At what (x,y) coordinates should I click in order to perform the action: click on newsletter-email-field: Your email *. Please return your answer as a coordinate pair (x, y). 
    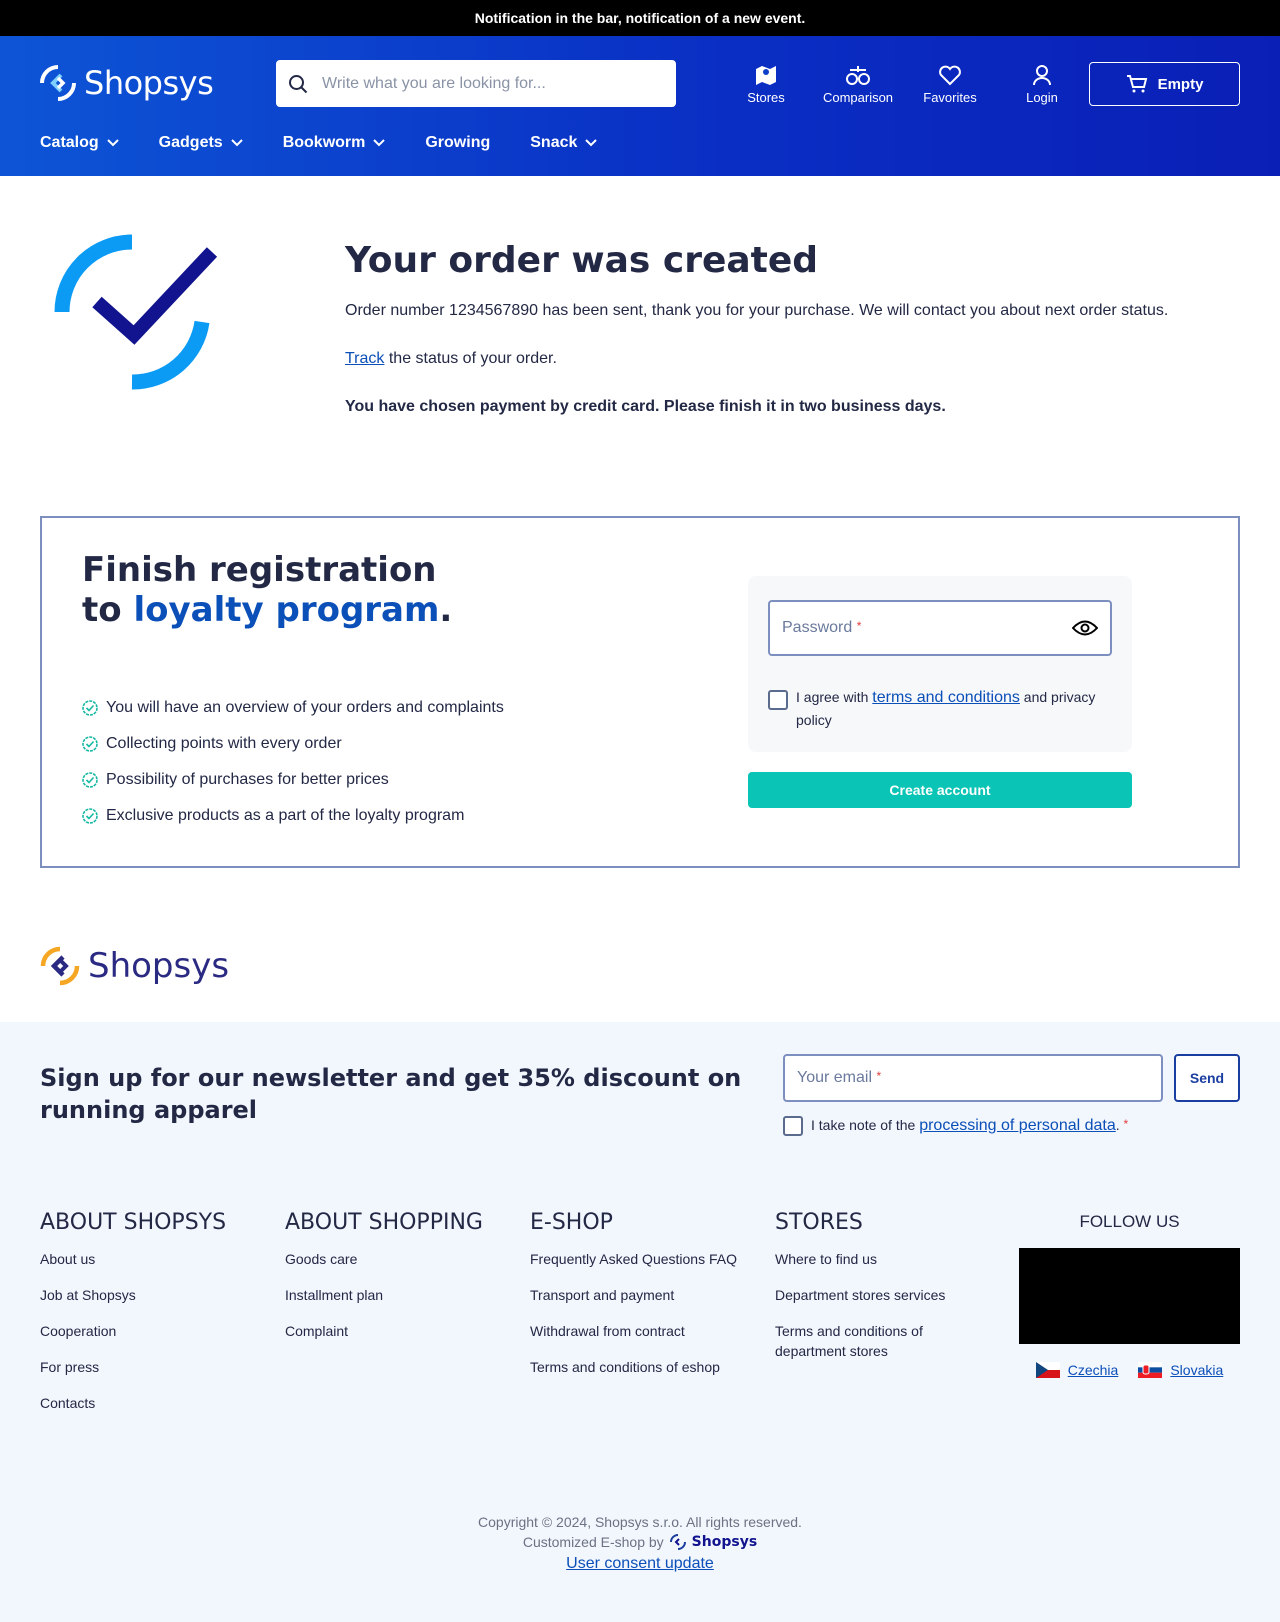
    Looking at the image, I should click on (973, 1078).